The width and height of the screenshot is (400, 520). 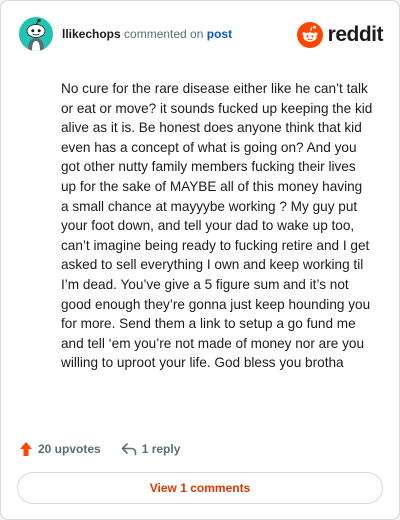 I want to click on avatar, so click(x=36, y=34).